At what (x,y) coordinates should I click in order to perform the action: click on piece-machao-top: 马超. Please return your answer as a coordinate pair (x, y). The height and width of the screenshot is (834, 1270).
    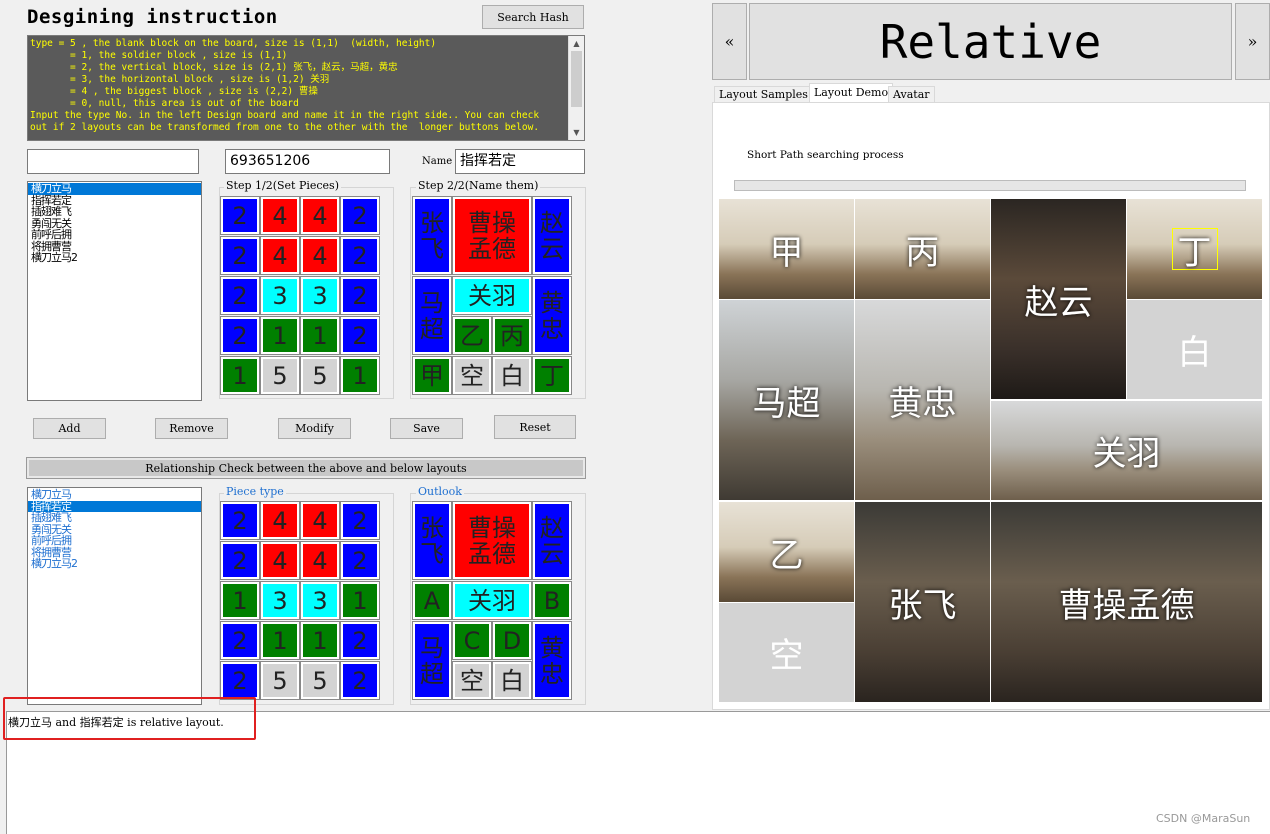
    Looking at the image, I should click on (432, 315).